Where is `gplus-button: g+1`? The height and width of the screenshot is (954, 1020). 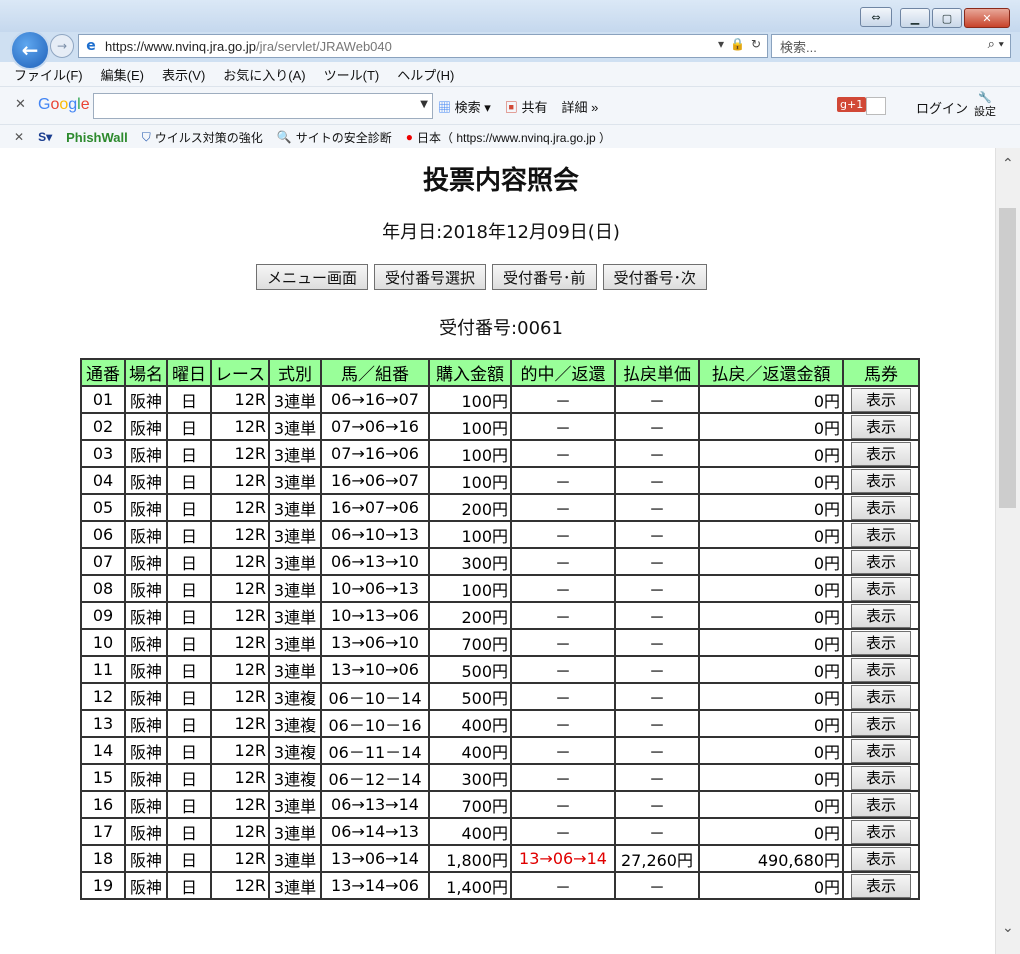 gplus-button: g+1 is located at coordinates (852, 104).